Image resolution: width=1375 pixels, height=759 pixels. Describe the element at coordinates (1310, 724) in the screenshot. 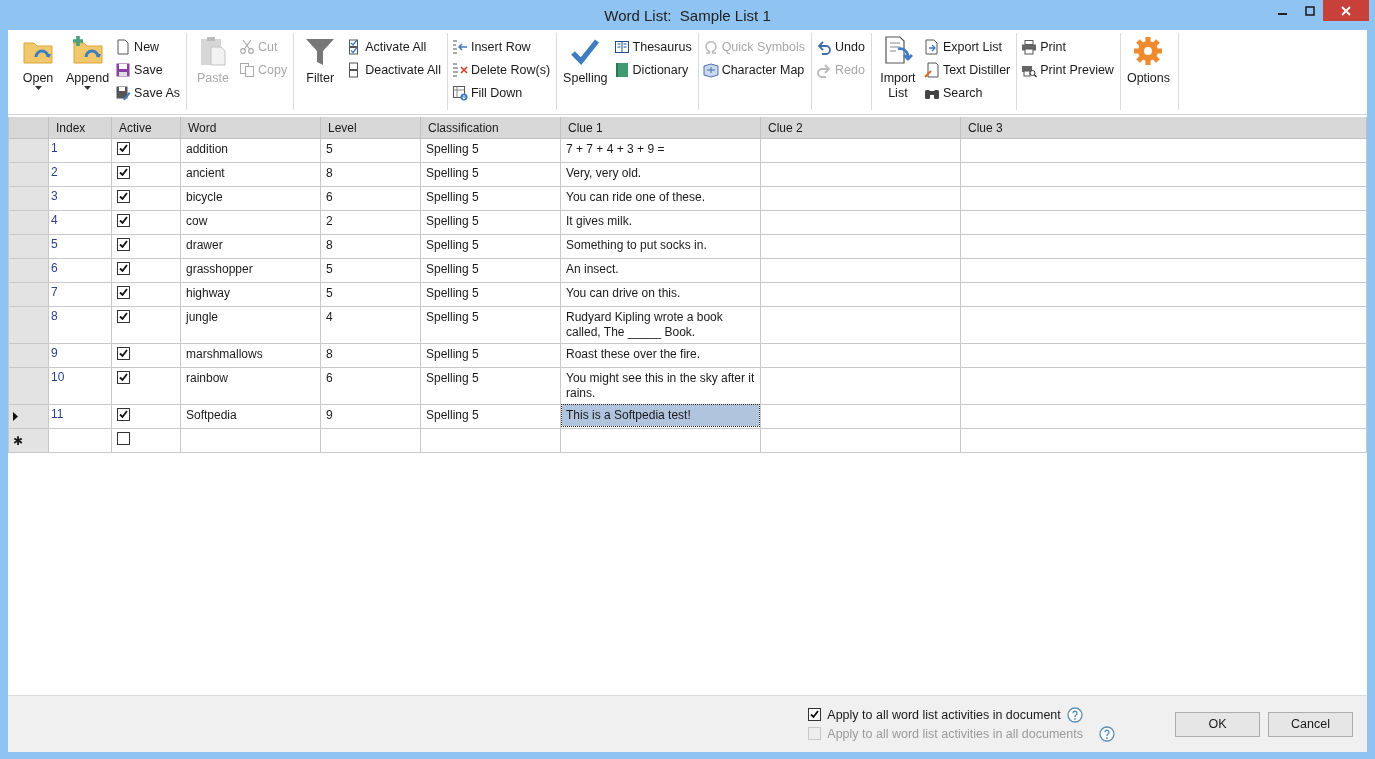

I see `dialog-button: Cancel` at that location.